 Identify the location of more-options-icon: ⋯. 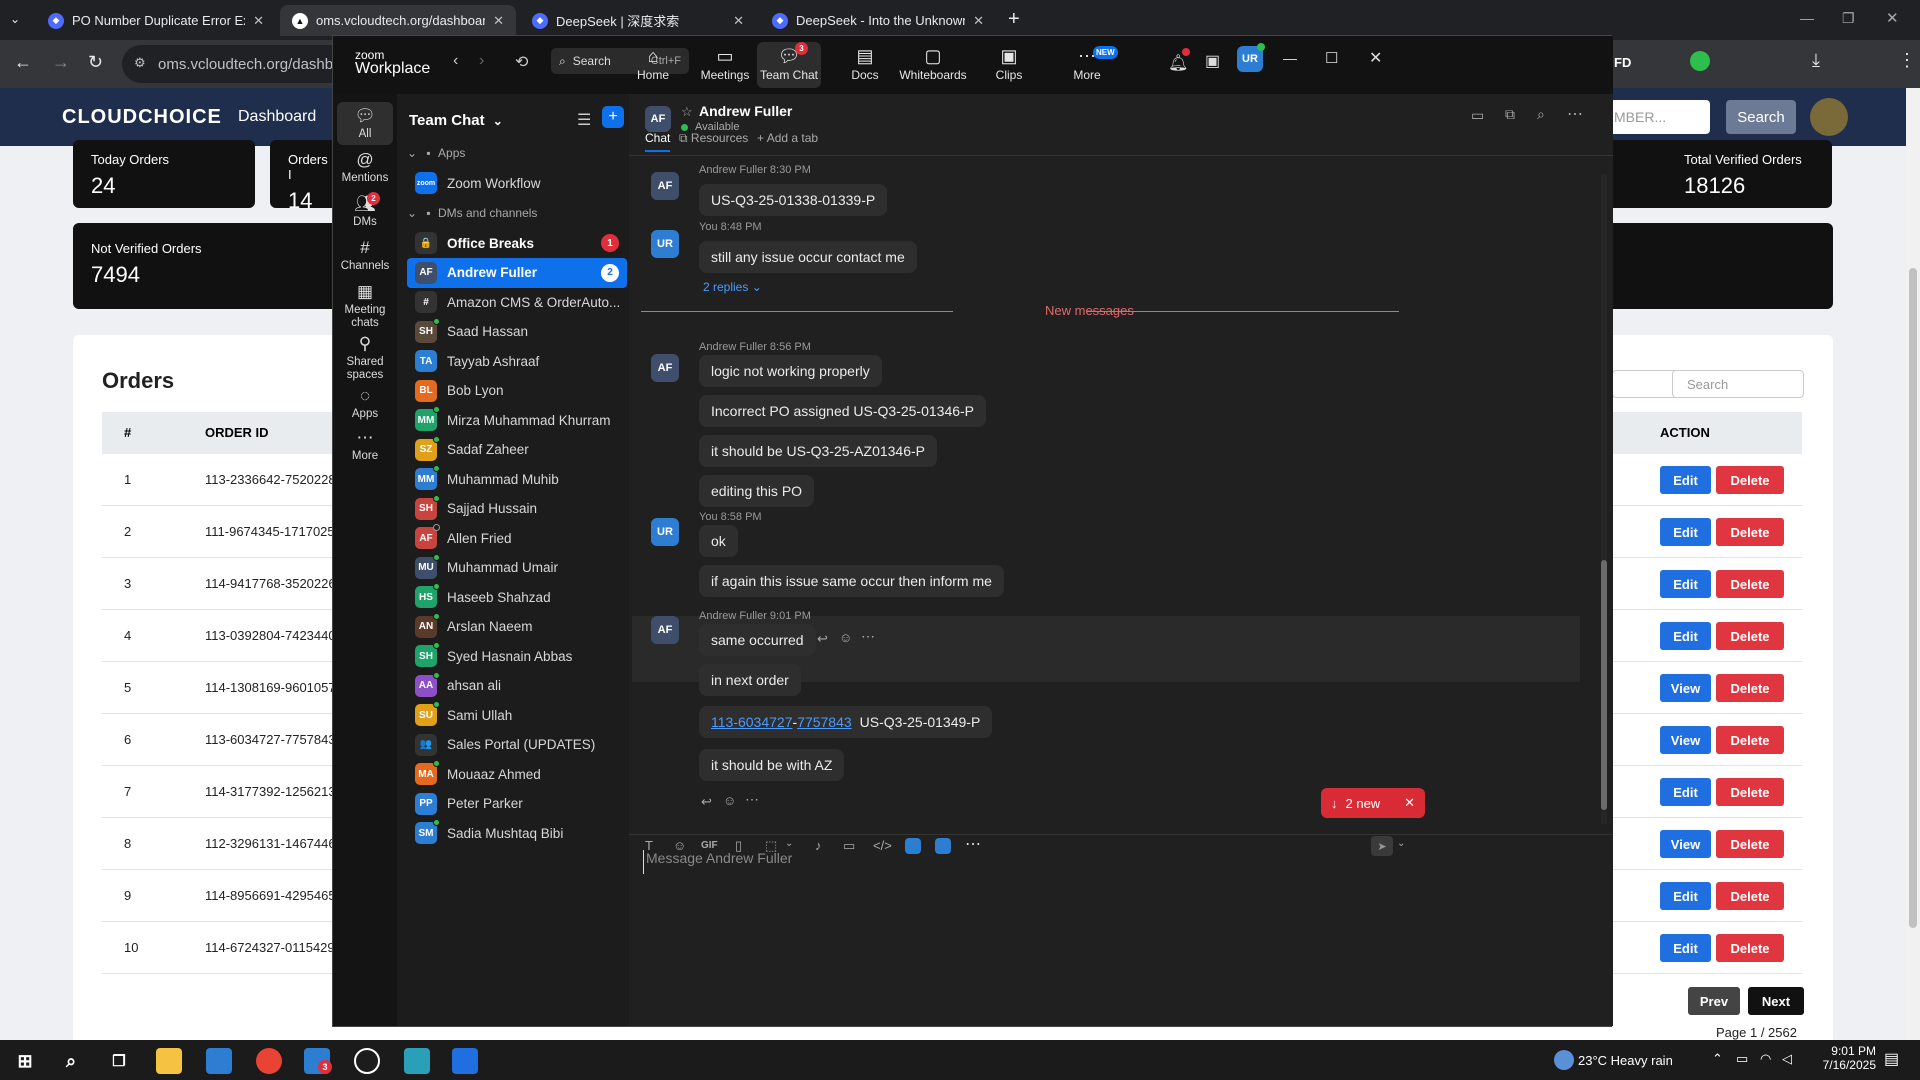
(1575, 114).